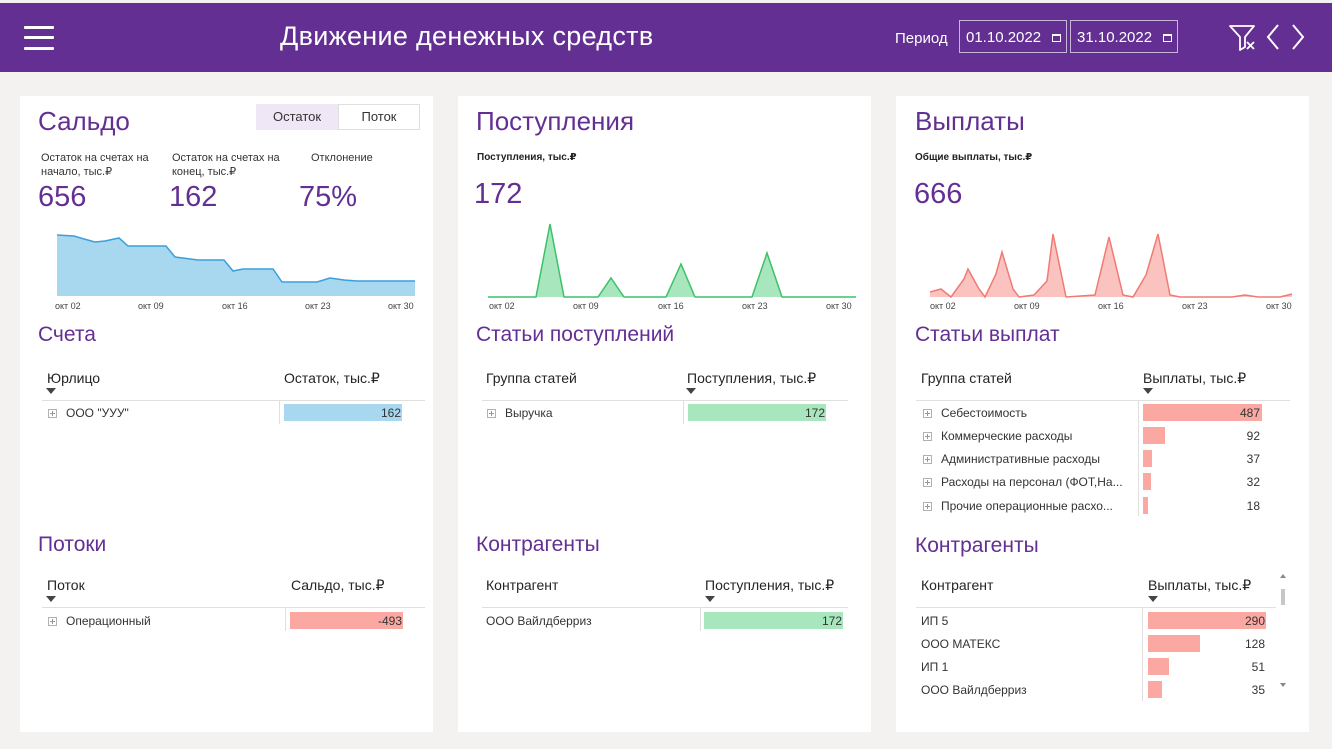 Image resolution: width=1332 pixels, height=749 pixels. Describe the element at coordinates (379, 117) in the screenshot. I see `toggle-flow: Поток` at that location.